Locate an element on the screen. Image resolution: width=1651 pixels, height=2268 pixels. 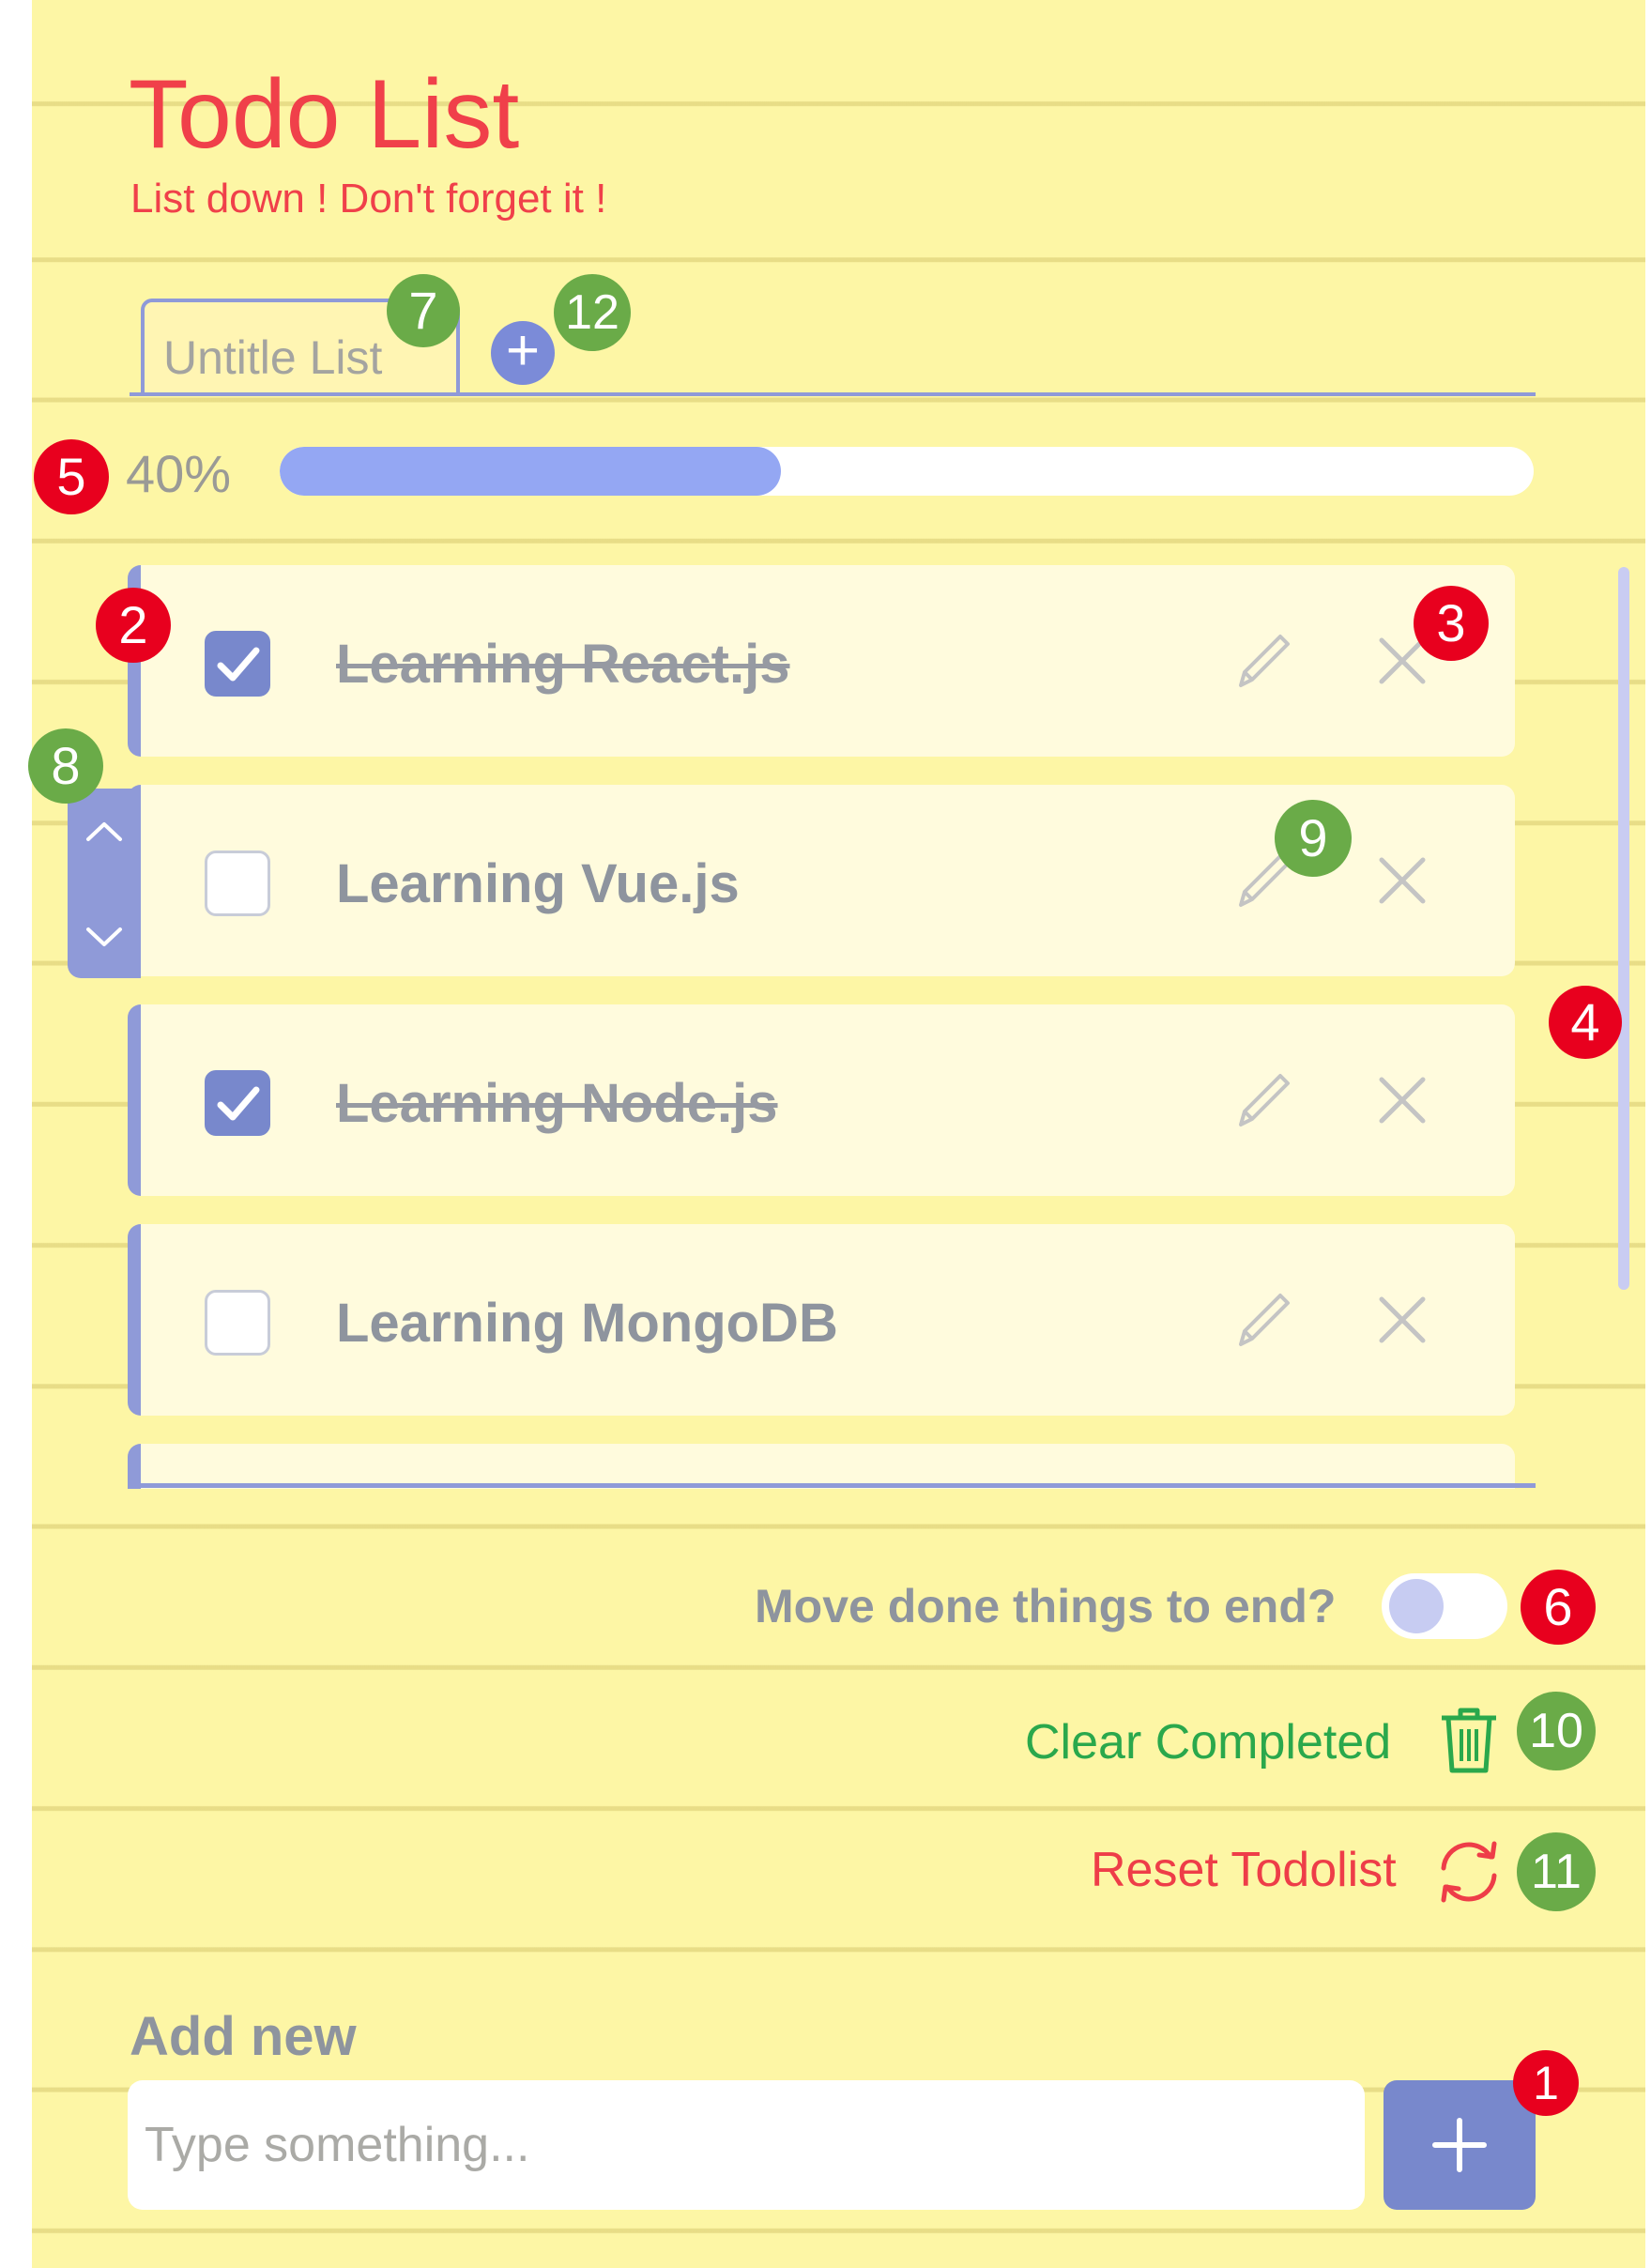
tab-bar-underline is located at coordinates (833, 394).